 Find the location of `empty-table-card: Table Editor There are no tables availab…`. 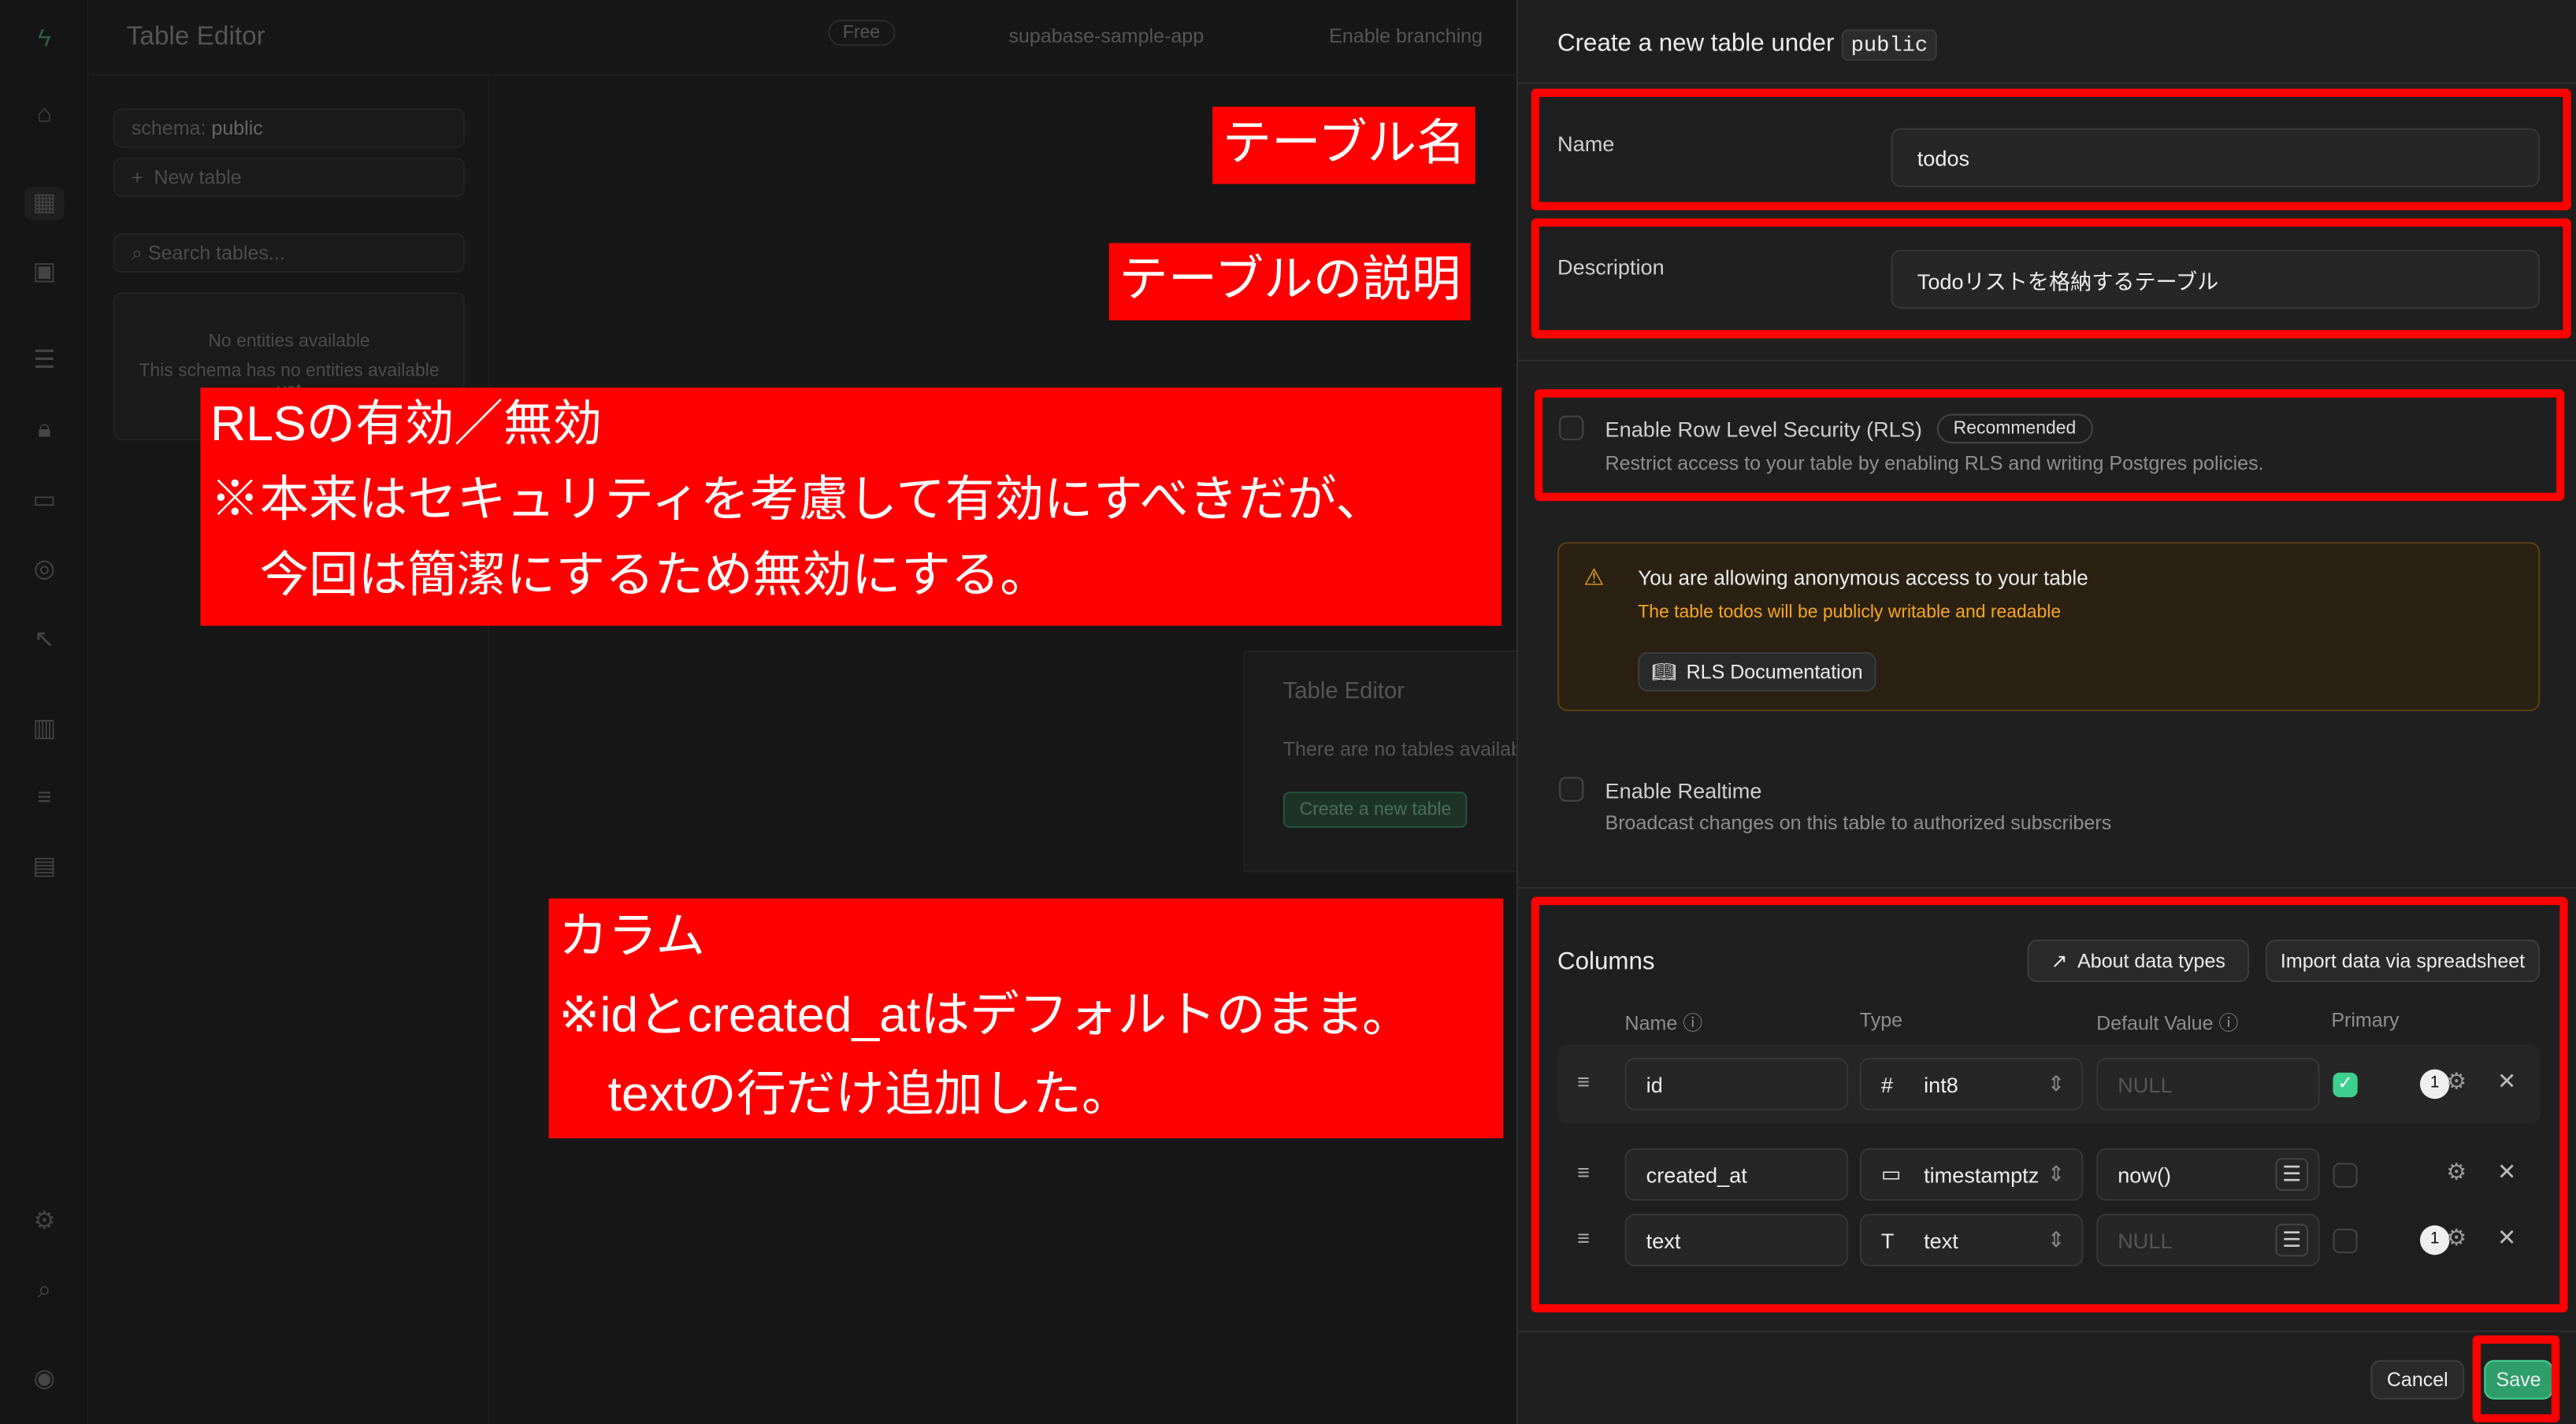

empty-table-card: Table Editor There are no tables availab… is located at coordinates (1390, 761).